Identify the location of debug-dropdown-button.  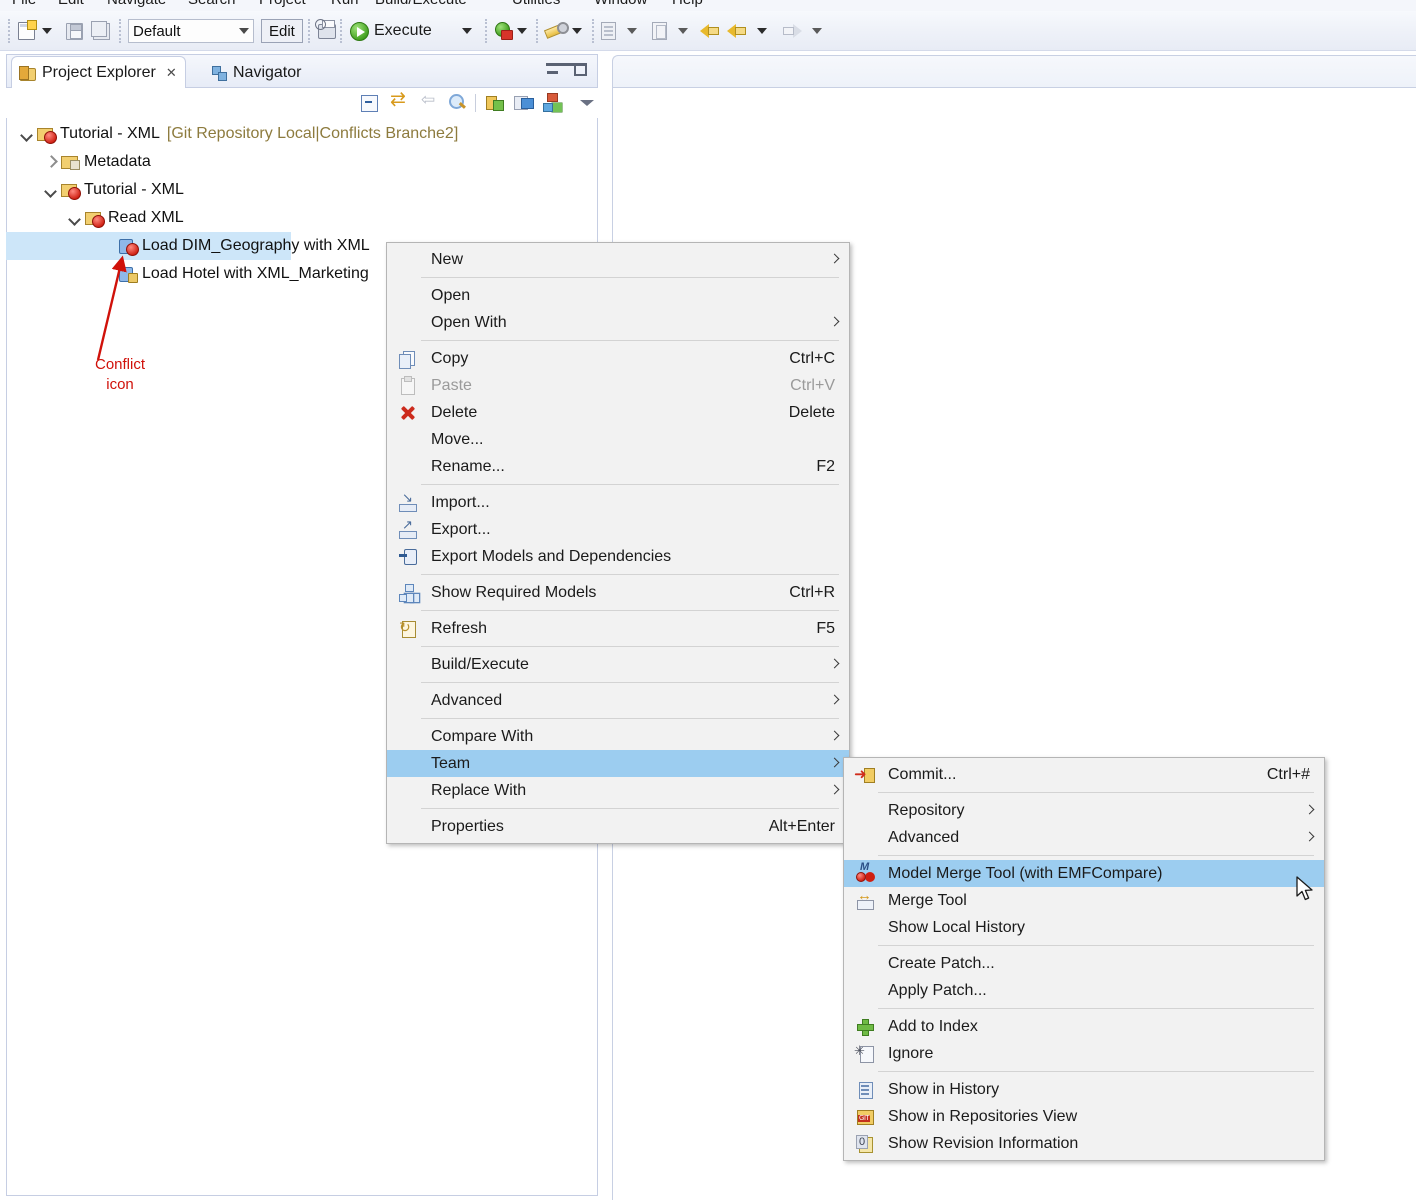
(522, 31).